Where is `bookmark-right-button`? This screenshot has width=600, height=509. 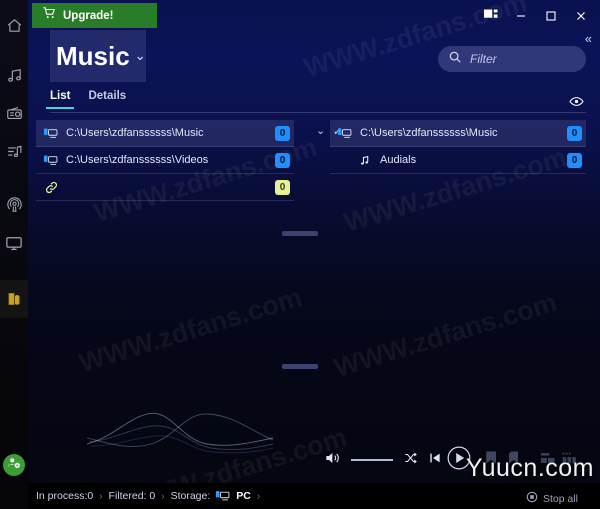
bookmark-right-button is located at coordinates (513, 460).